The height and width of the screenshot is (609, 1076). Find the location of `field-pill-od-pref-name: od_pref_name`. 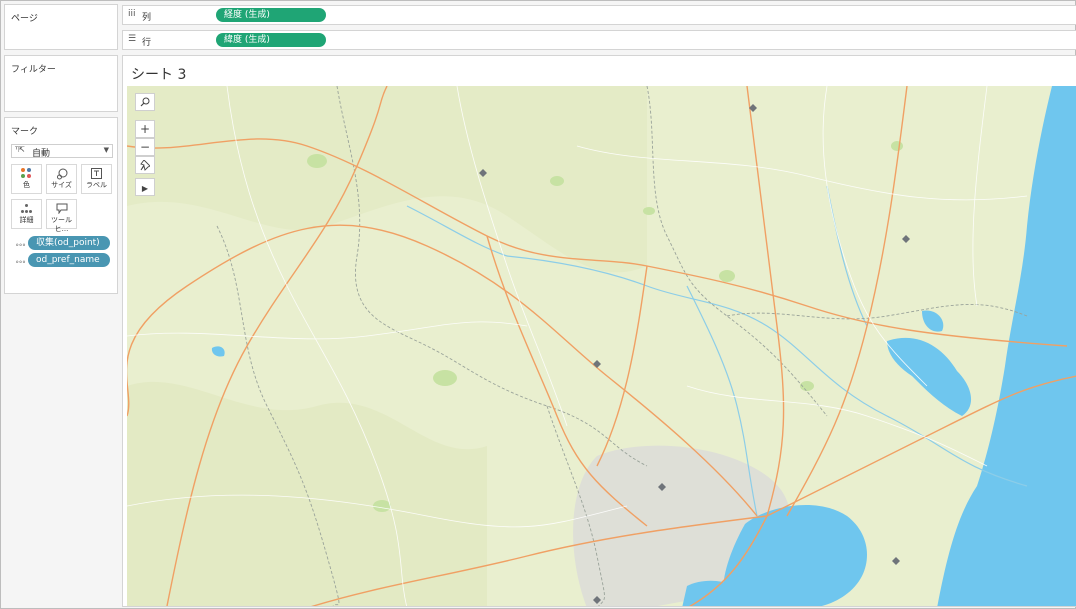

field-pill-od-pref-name: od_pref_name is located at coordinates (69, 260).